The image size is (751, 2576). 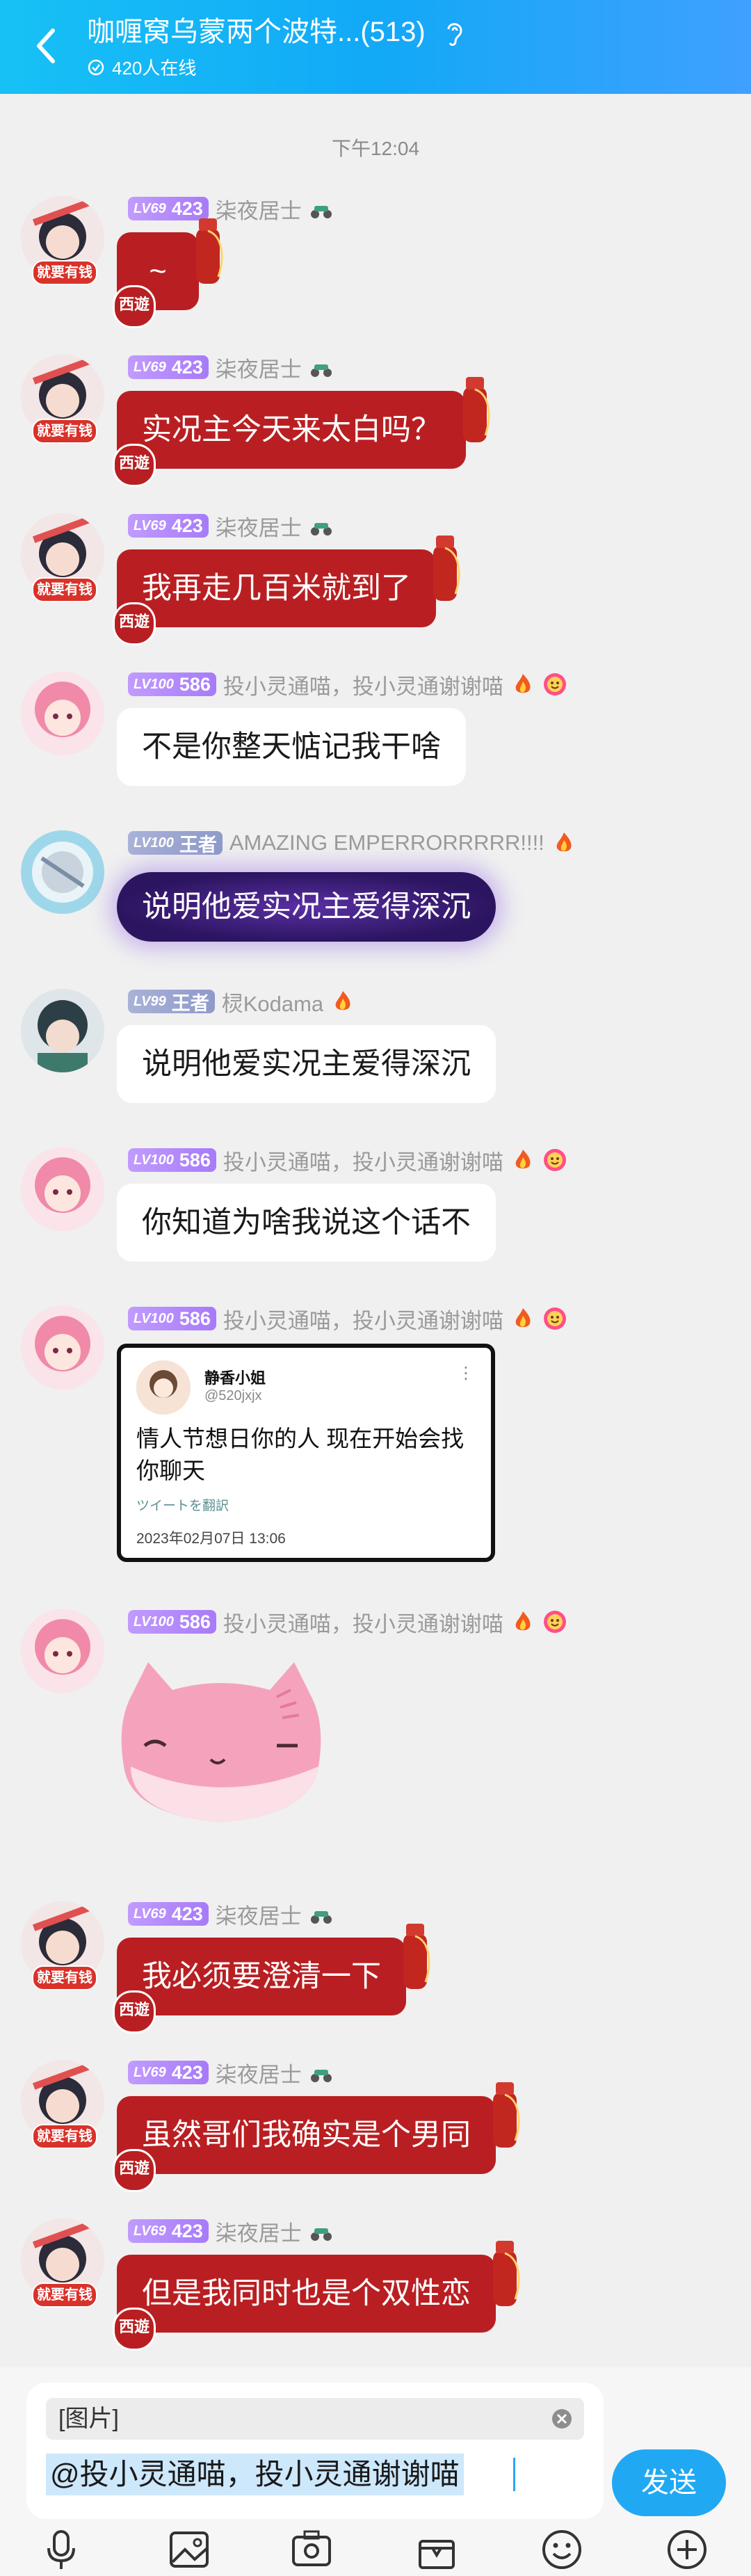 I want to click on message-bubble: 但是我同时也是个双性恋 西遊, so click(x=316, y=2296).